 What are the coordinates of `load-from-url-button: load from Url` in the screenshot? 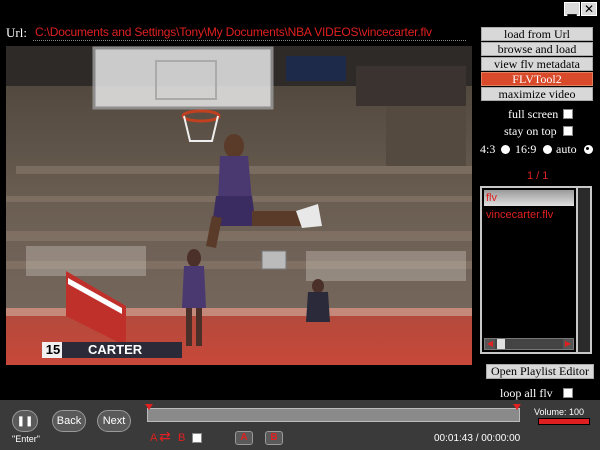 It's located at (537, 34).